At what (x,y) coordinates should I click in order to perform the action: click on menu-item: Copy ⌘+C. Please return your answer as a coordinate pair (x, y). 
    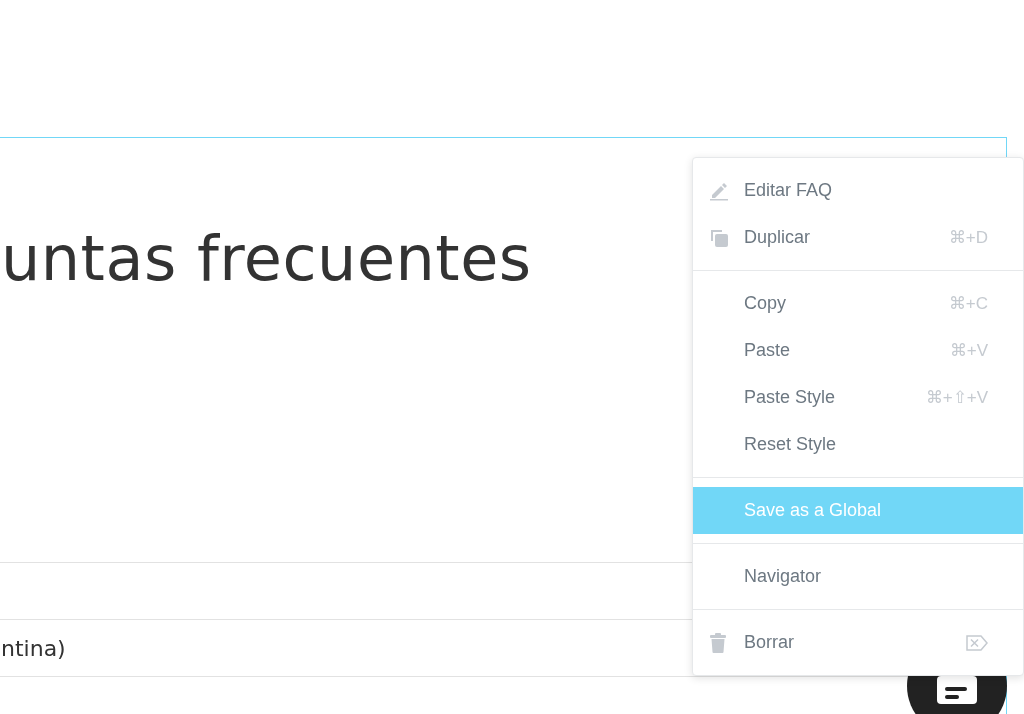
    Looking at the image, I should click on (858, 303).